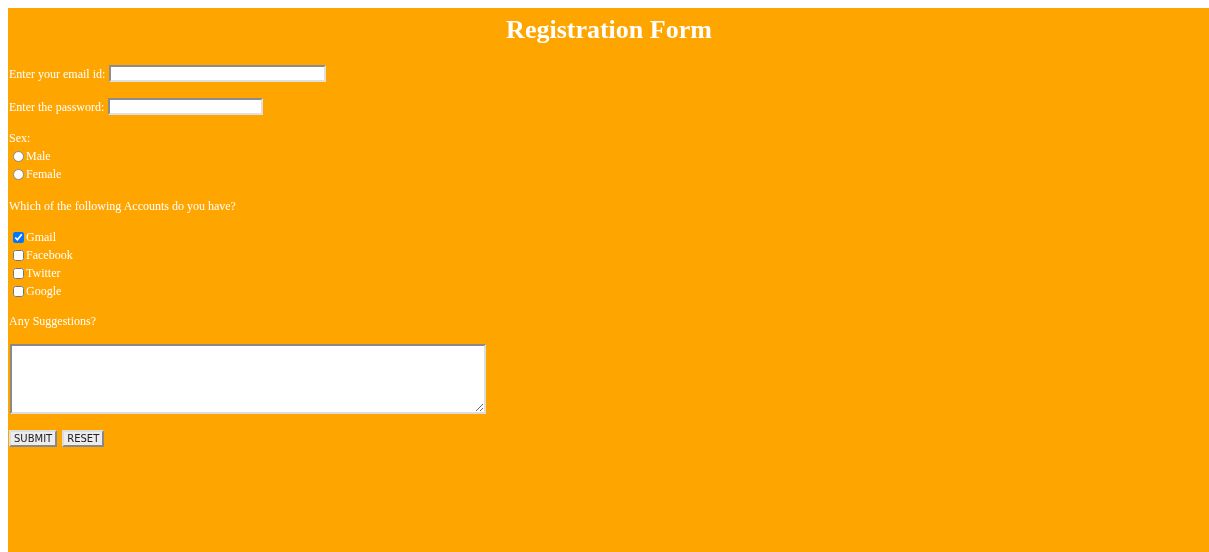 Image resolution: width=1209 pixels, height=552 pixels. Describe the element at coordinates (33, 438) in the screenshot. I see `form-button: SUBMIT` at that location.